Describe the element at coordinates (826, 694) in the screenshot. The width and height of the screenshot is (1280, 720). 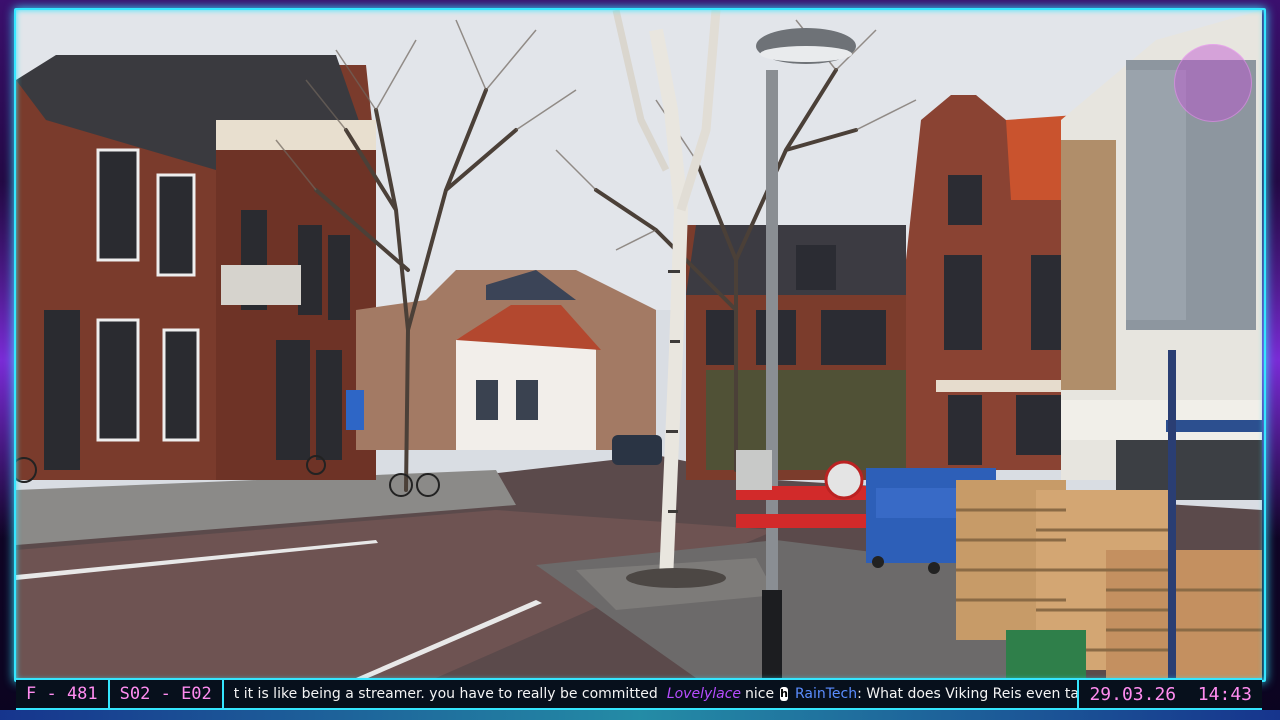
I see `chat-username: RainTech` at that location.